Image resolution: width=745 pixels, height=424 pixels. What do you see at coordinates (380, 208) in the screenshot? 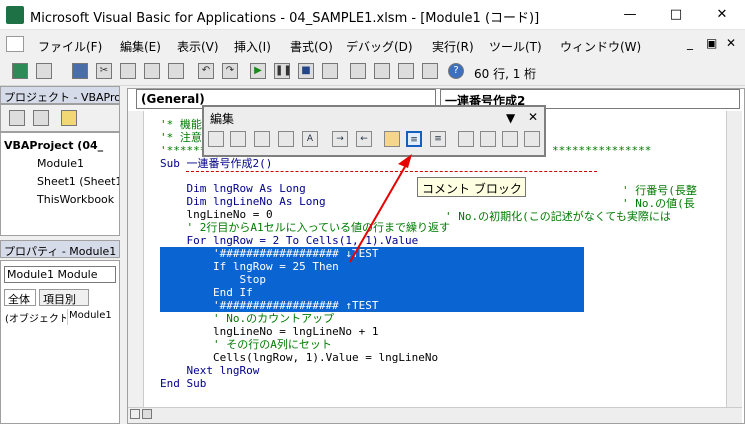
I see `annotation-arrow` at bounding box center [380, 208].